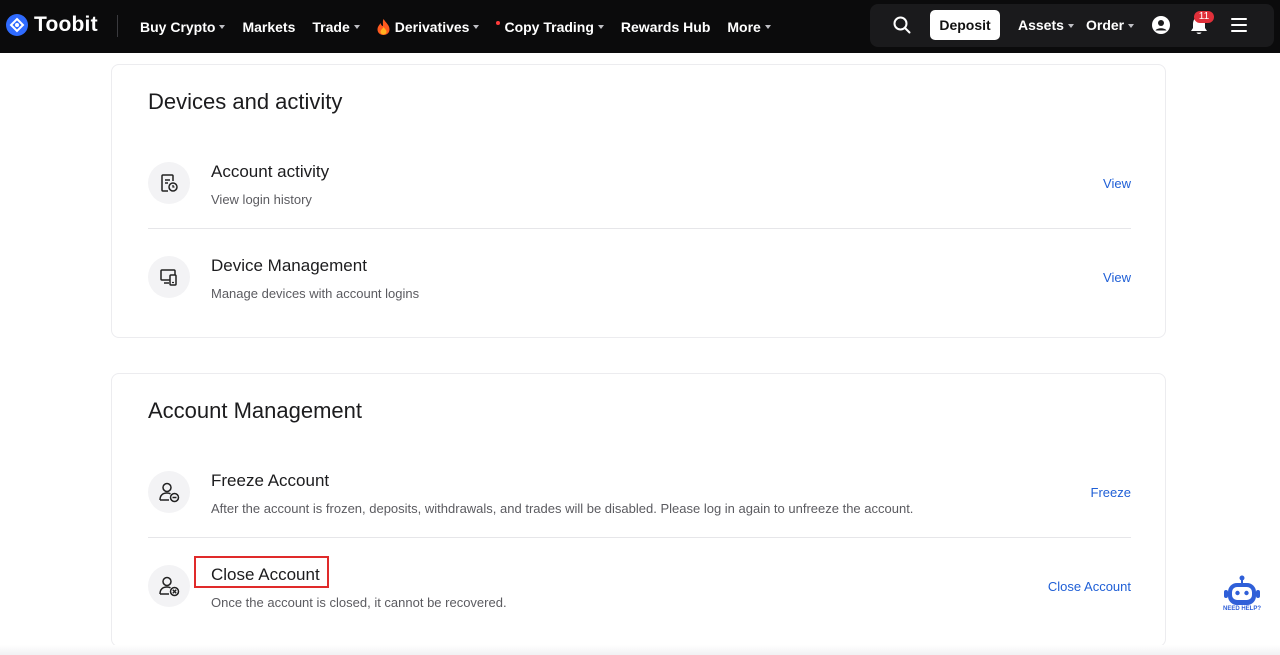  Describe the element at coordinates (169, 586) in the screenshot. I see `user-close-icon` at that location.